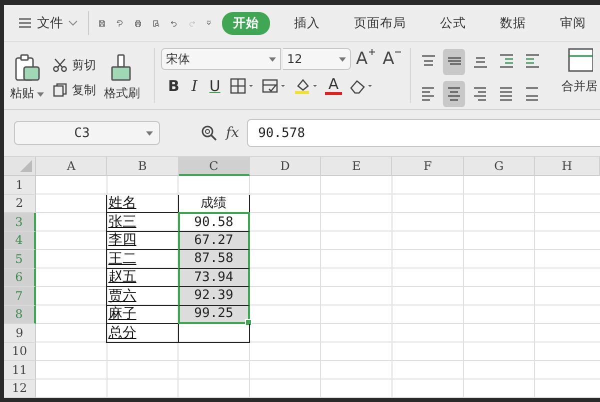 The width and height of the screenshot is (600, 402). What do you see at coordinates (365, 59) in the screenshot?
I see `increase-font-button: A` at bounding box center [365, 59].